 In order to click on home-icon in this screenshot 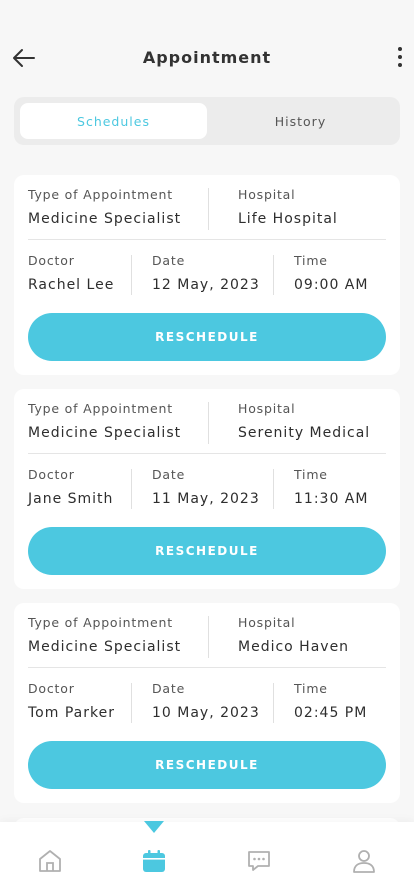, I will do `click(50, 861)`.